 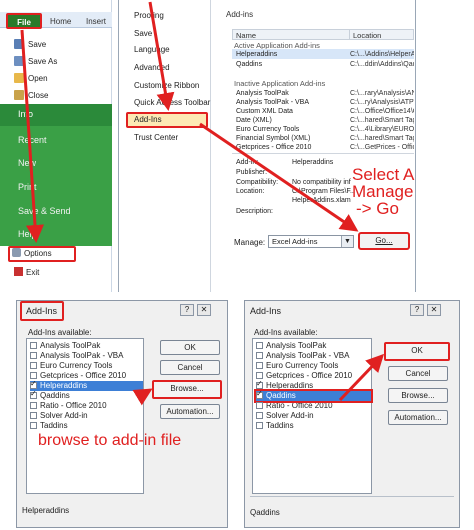 I want to click on active-addin-name: Qaddins, so click(x=249, y=64).